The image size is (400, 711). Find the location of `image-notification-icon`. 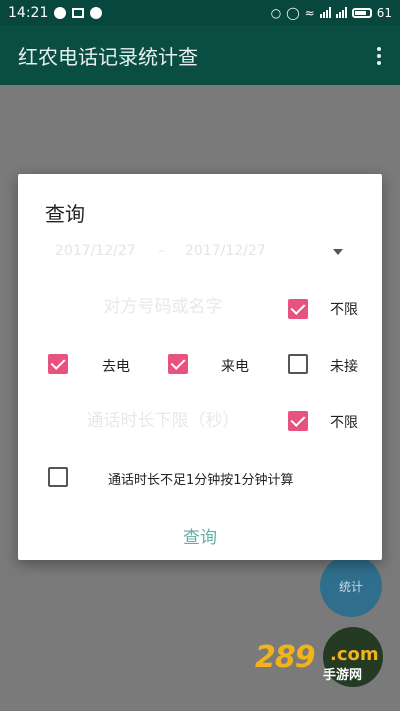

image-notification-icon is located at coordinates (78, 12).